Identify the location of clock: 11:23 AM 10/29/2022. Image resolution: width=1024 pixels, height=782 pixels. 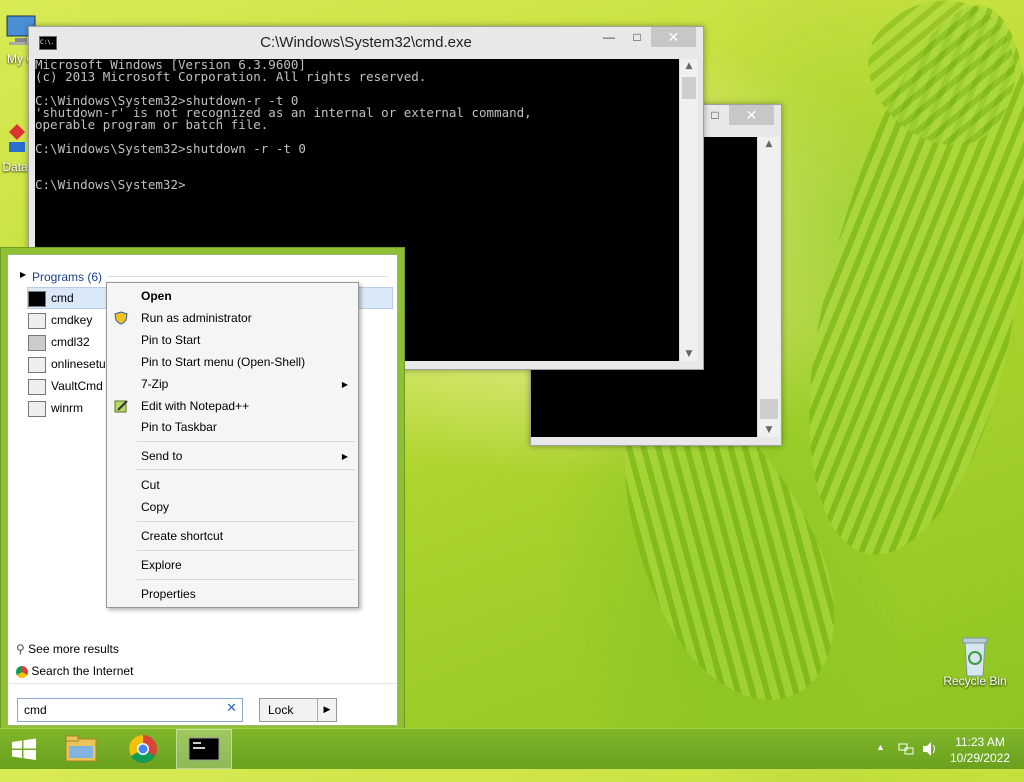
(980, 749).